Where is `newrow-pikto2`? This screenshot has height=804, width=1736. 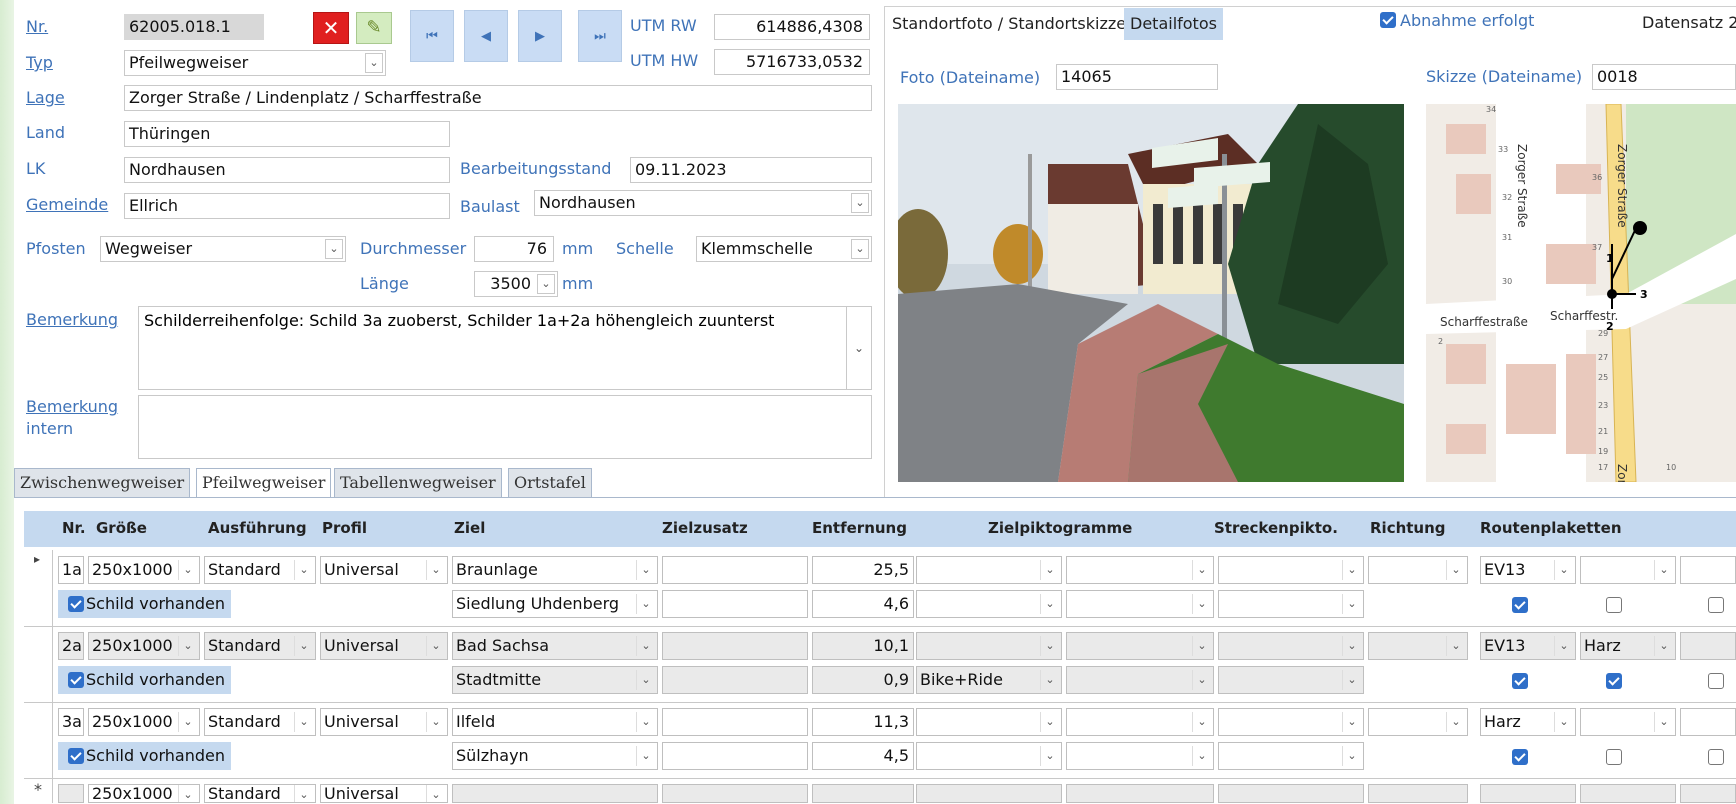
newrow-pikto2 is located at coordinates (1140, 793).